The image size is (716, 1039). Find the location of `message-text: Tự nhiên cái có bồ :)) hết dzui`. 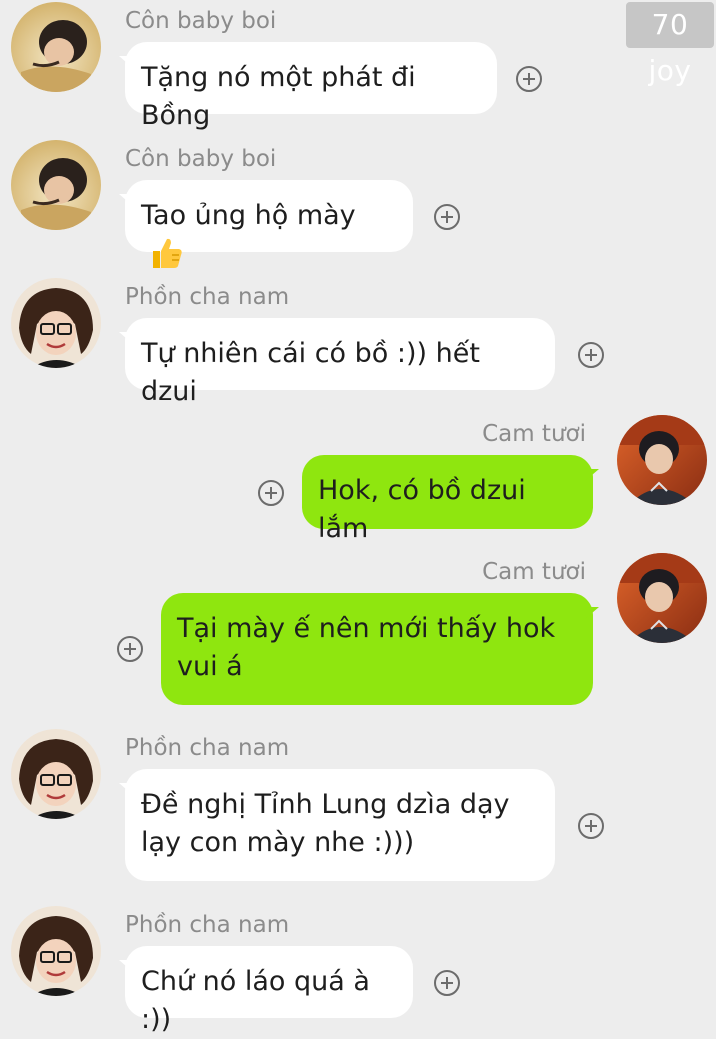

message-text: Tự nhiên cái có bồ :)) hết dzui is located at coordinates (310, 372).